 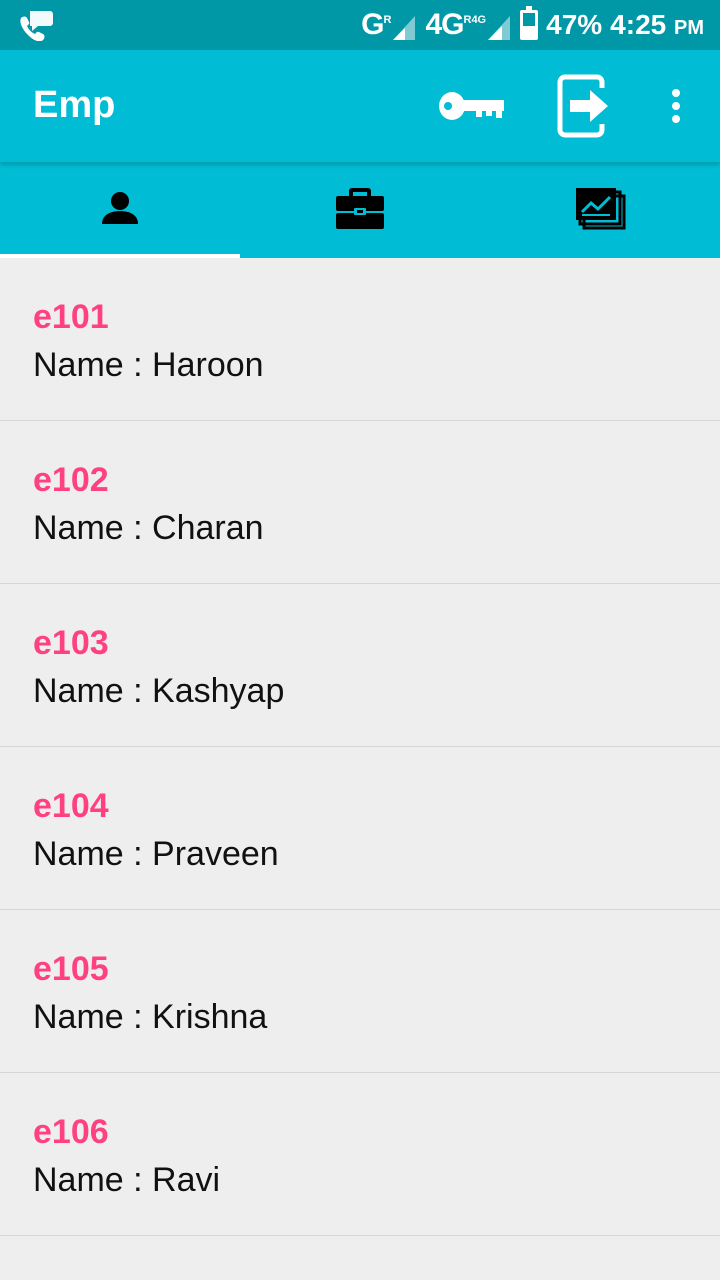 I want to click on employee-id: e102, so click(x=71, y=480).